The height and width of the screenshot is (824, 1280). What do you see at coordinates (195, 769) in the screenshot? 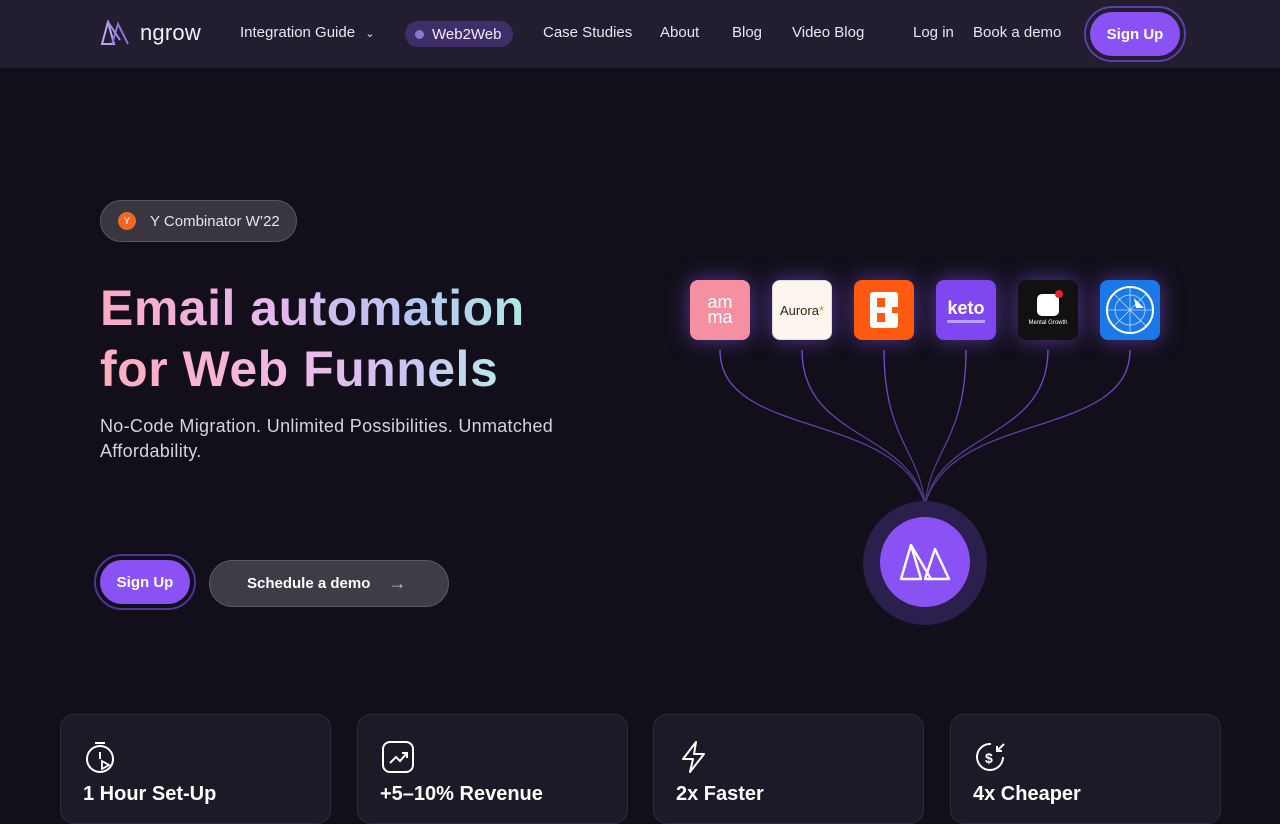
I see `feature-card-setup: 1 Hour Set-Up` at bounding box center [195, 769].